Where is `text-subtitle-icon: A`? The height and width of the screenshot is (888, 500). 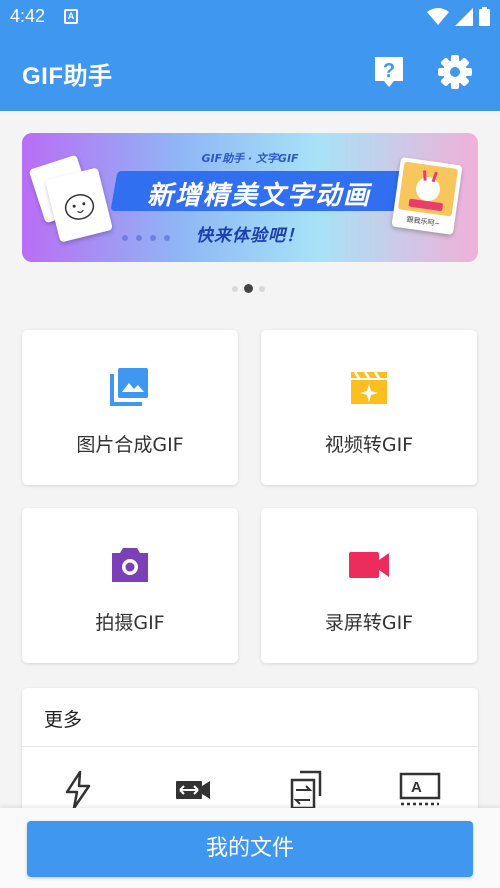
text-subtitle-icon: A is located at coordinates (420, 790).